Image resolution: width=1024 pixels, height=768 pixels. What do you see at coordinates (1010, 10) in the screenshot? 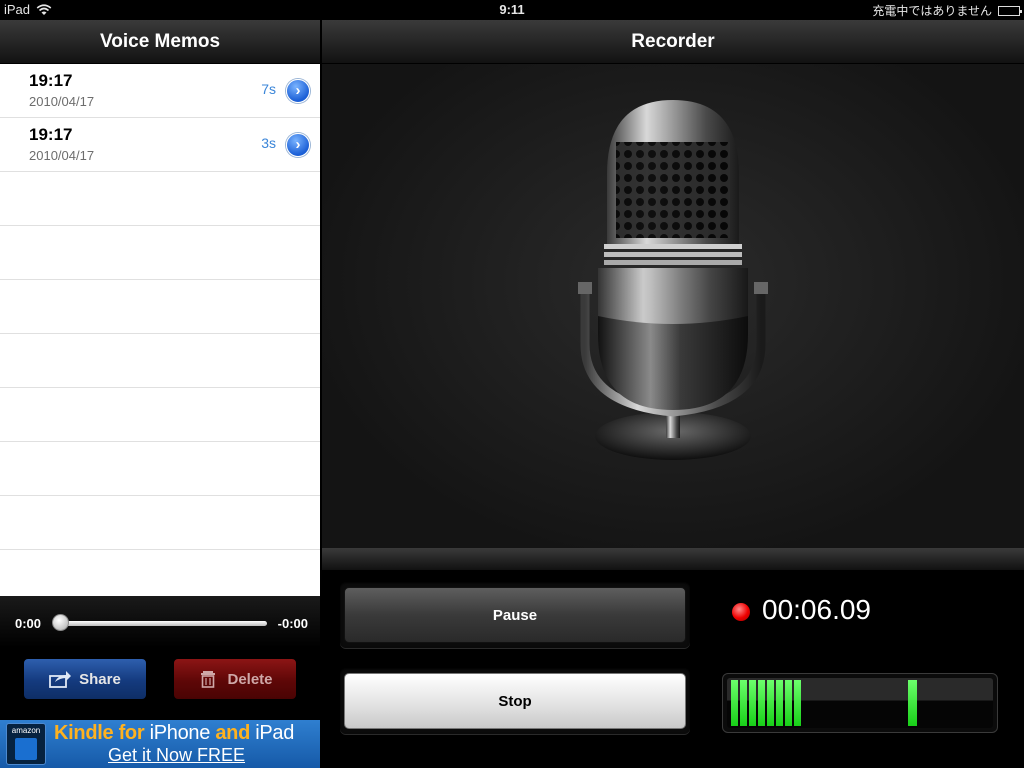
I see `battery-icon` at bounding box center [1010, 10].